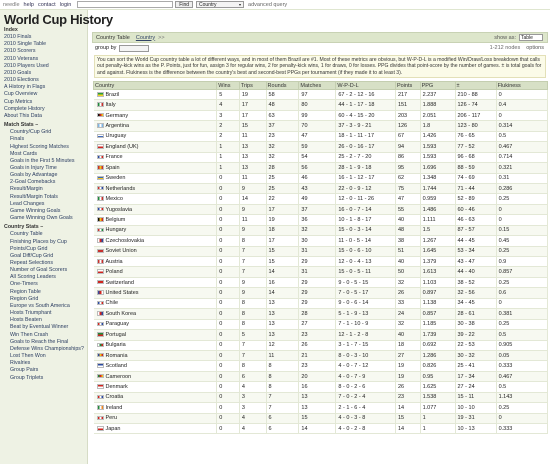 The height and width of the screenshot is (464, 550). What do you see at coordinates (115, 397) in the screenshot?
I see `country-name: Croatia` at bounding box center [115, 397].